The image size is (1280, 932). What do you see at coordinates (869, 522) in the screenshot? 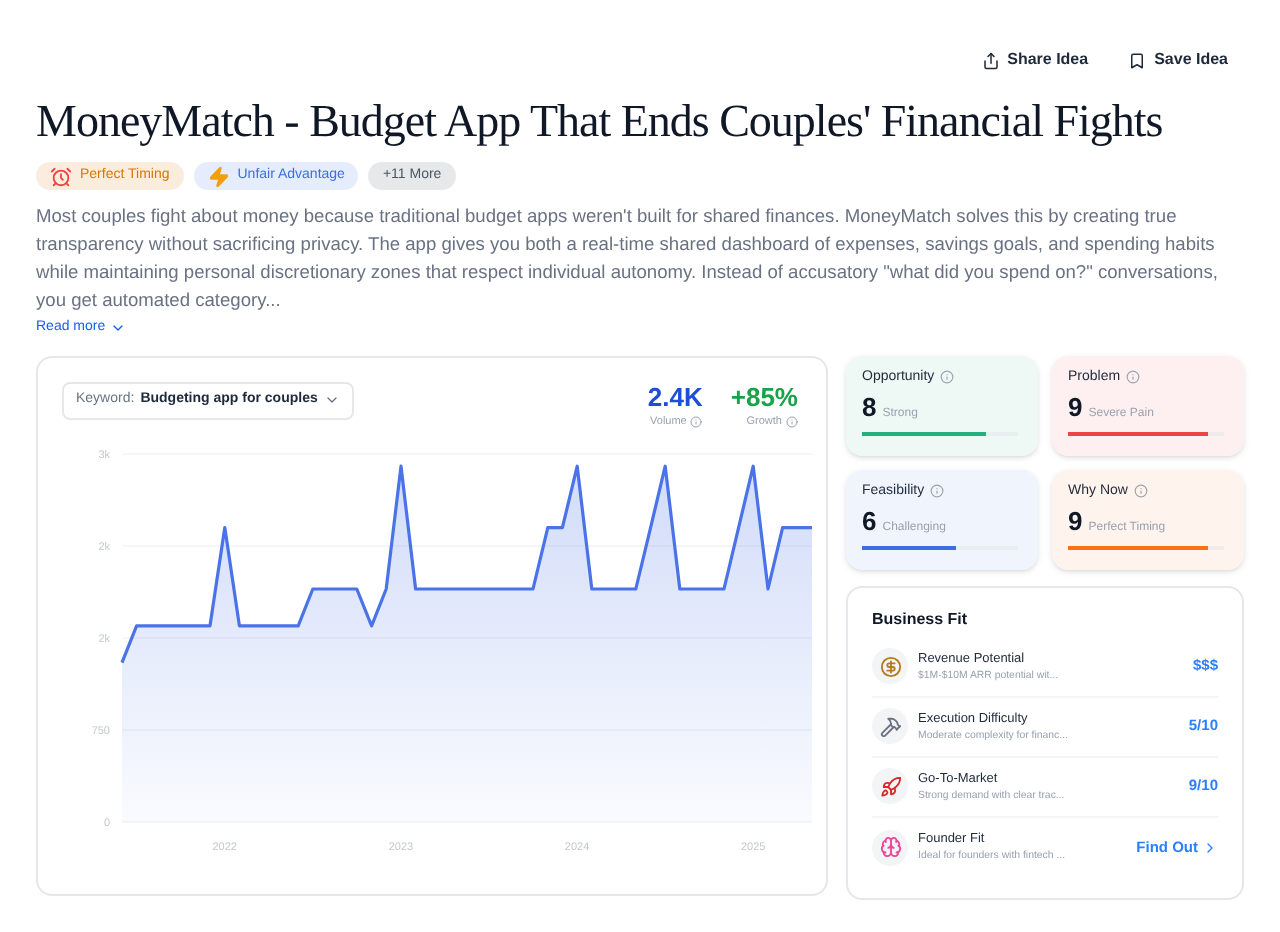
I see `score-value: 6` at bounding box center [869, 522].